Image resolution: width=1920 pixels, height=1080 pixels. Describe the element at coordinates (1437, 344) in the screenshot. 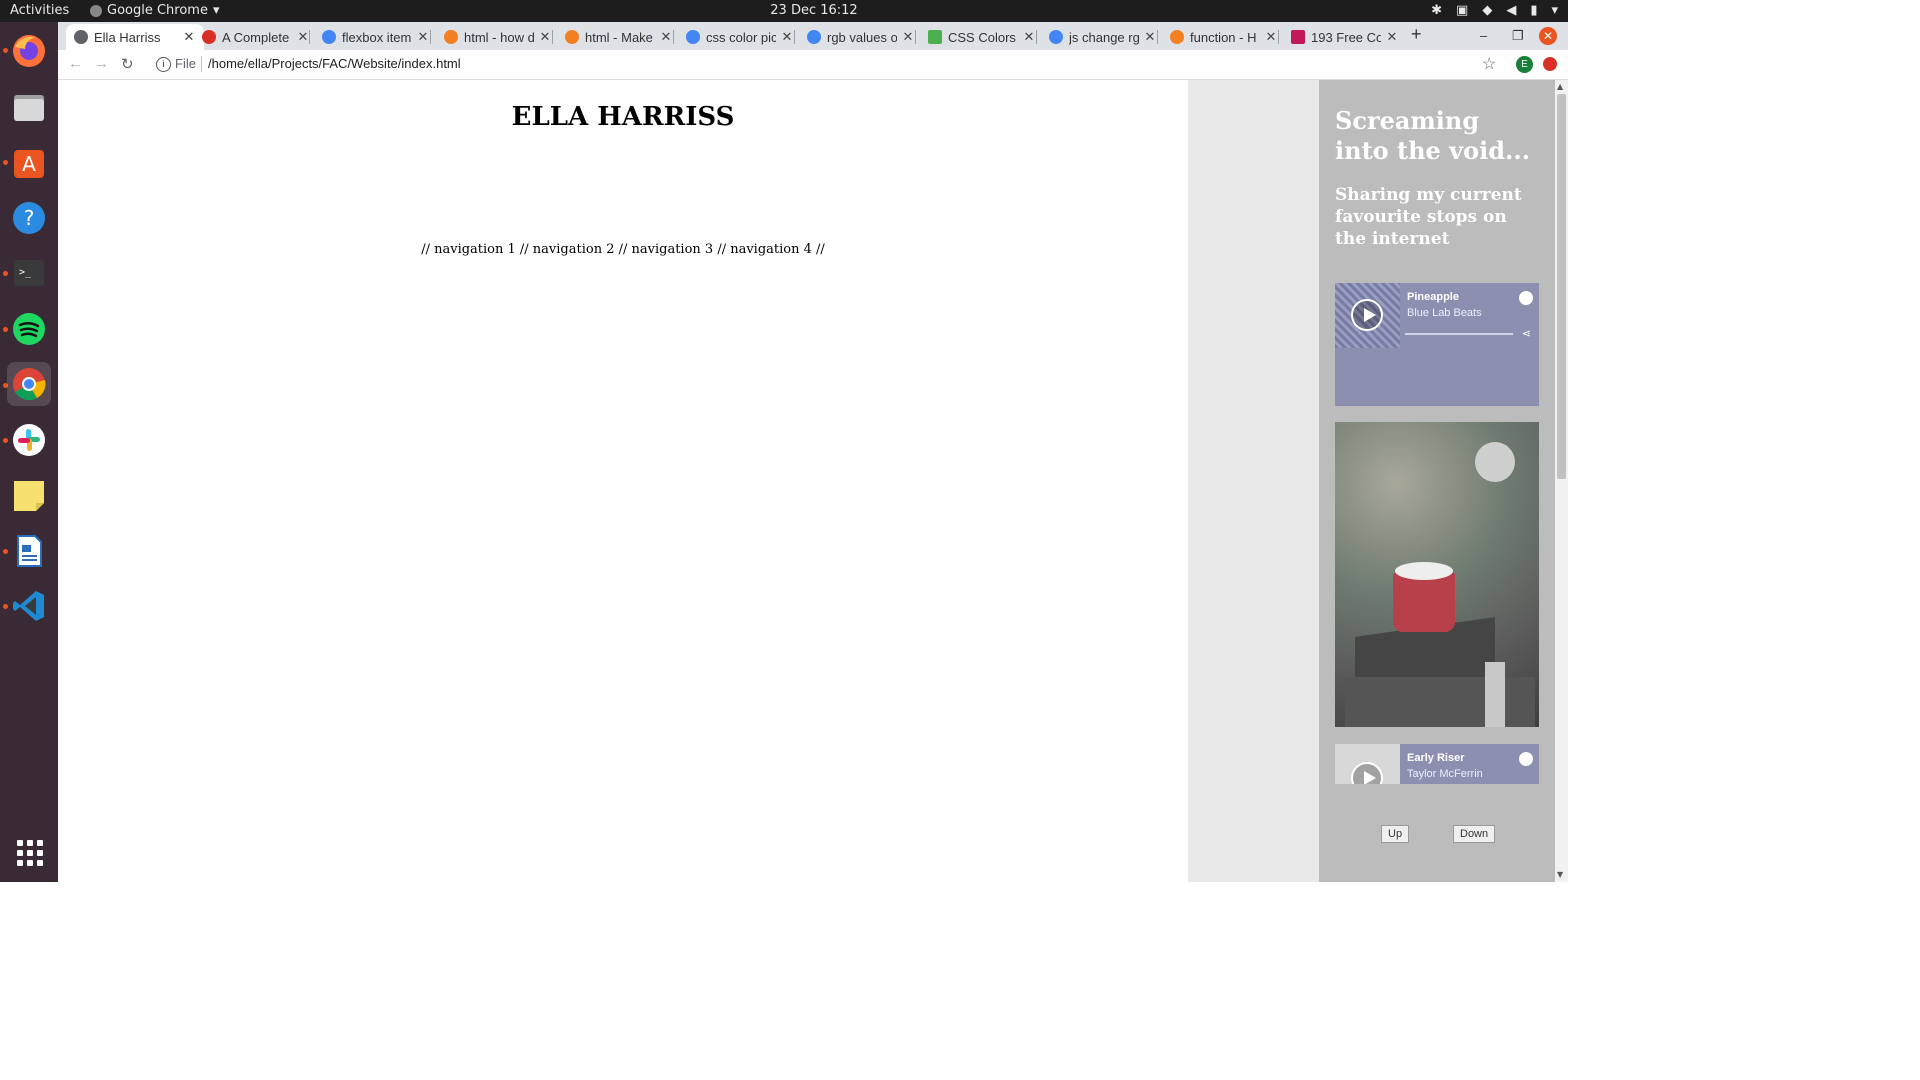

I see `spotify-embed-pineapple: Pineapple Blue Lab Beats ⋖` at that location.